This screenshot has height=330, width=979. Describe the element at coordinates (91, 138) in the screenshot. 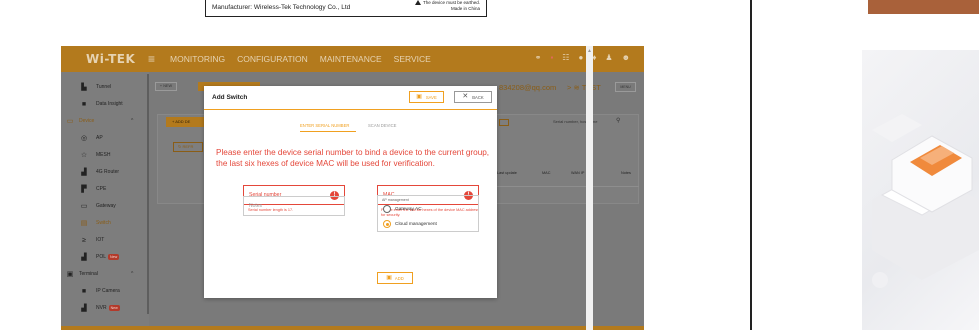

I see `sidebar-item-ap: ◎ AP` at that location.